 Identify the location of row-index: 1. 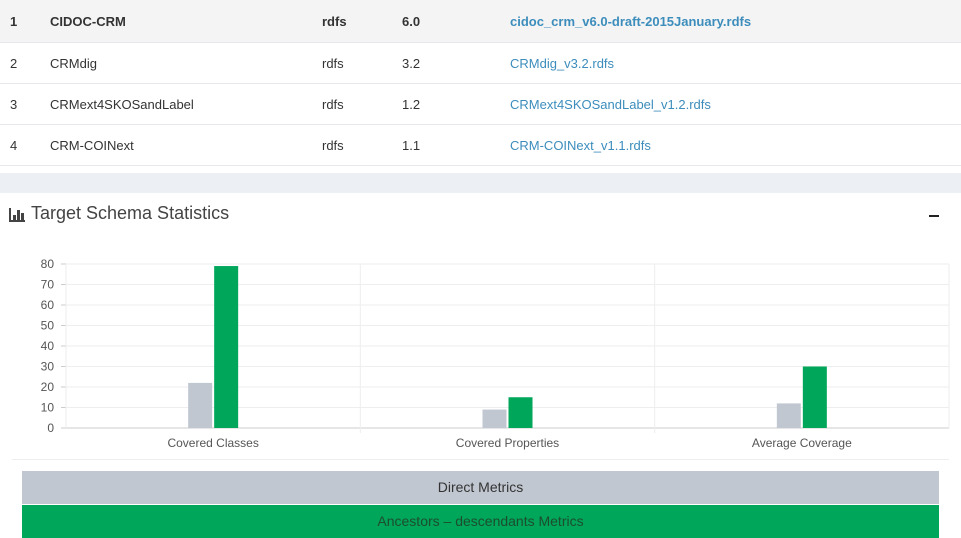
(14, 21).